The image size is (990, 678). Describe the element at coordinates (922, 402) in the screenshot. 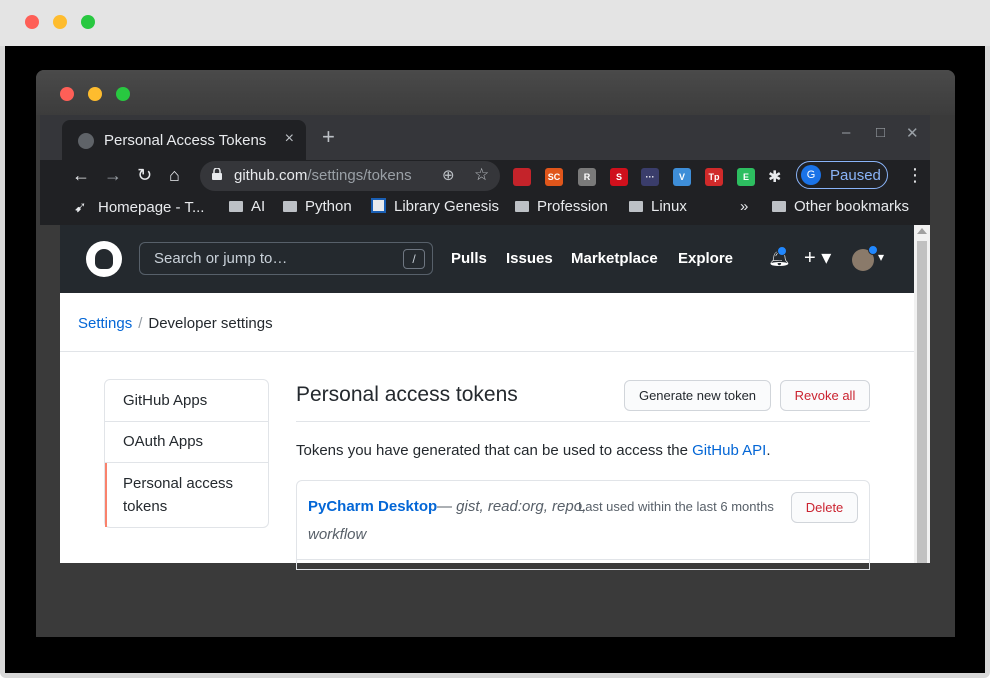

I see `scroll-thumb` at that location.